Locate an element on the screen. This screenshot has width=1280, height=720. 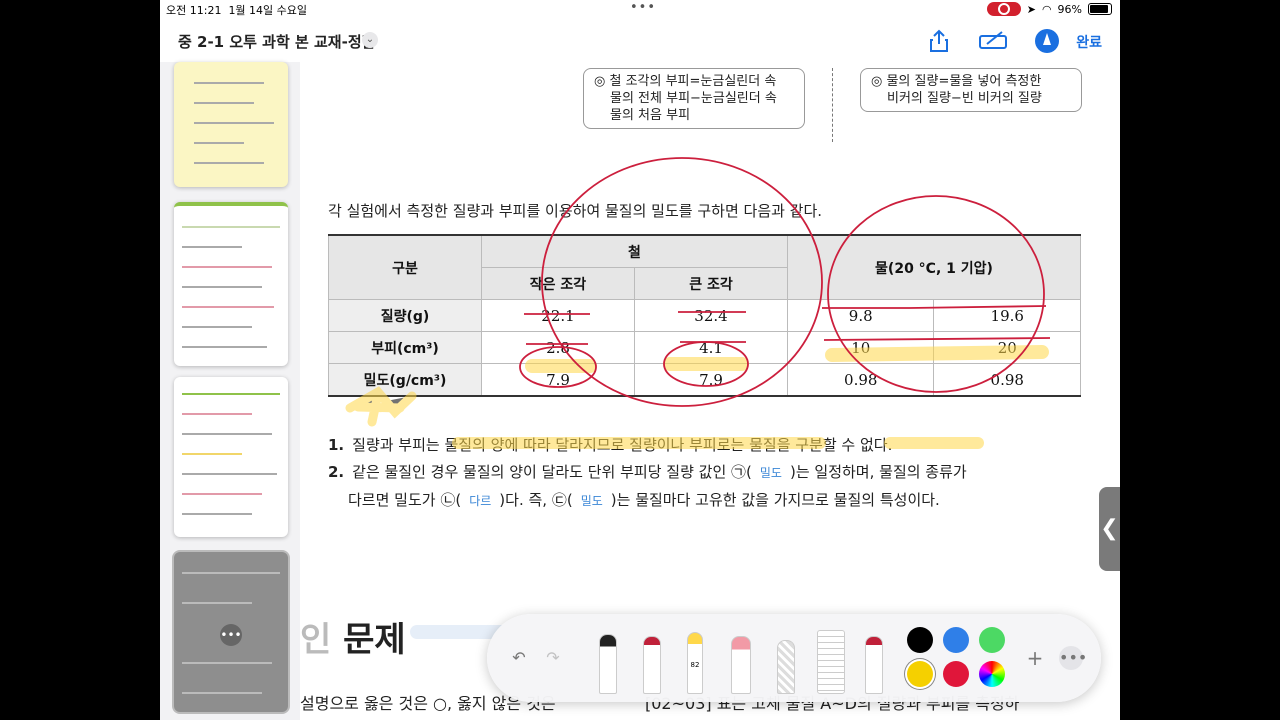
answer-blank-2: 다르 is located at coordinates (480, 501).